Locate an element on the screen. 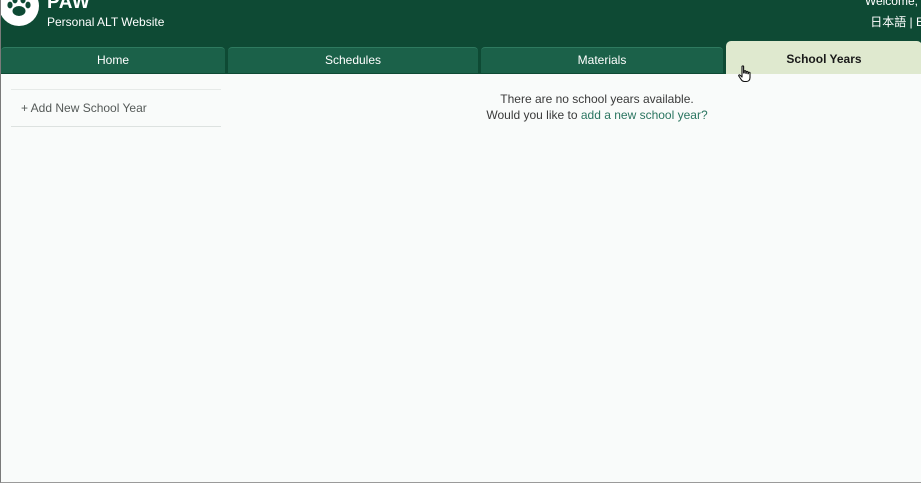 The image size is (921, 483). tab-schedules: Schedules is located at coordinates (353, 60).